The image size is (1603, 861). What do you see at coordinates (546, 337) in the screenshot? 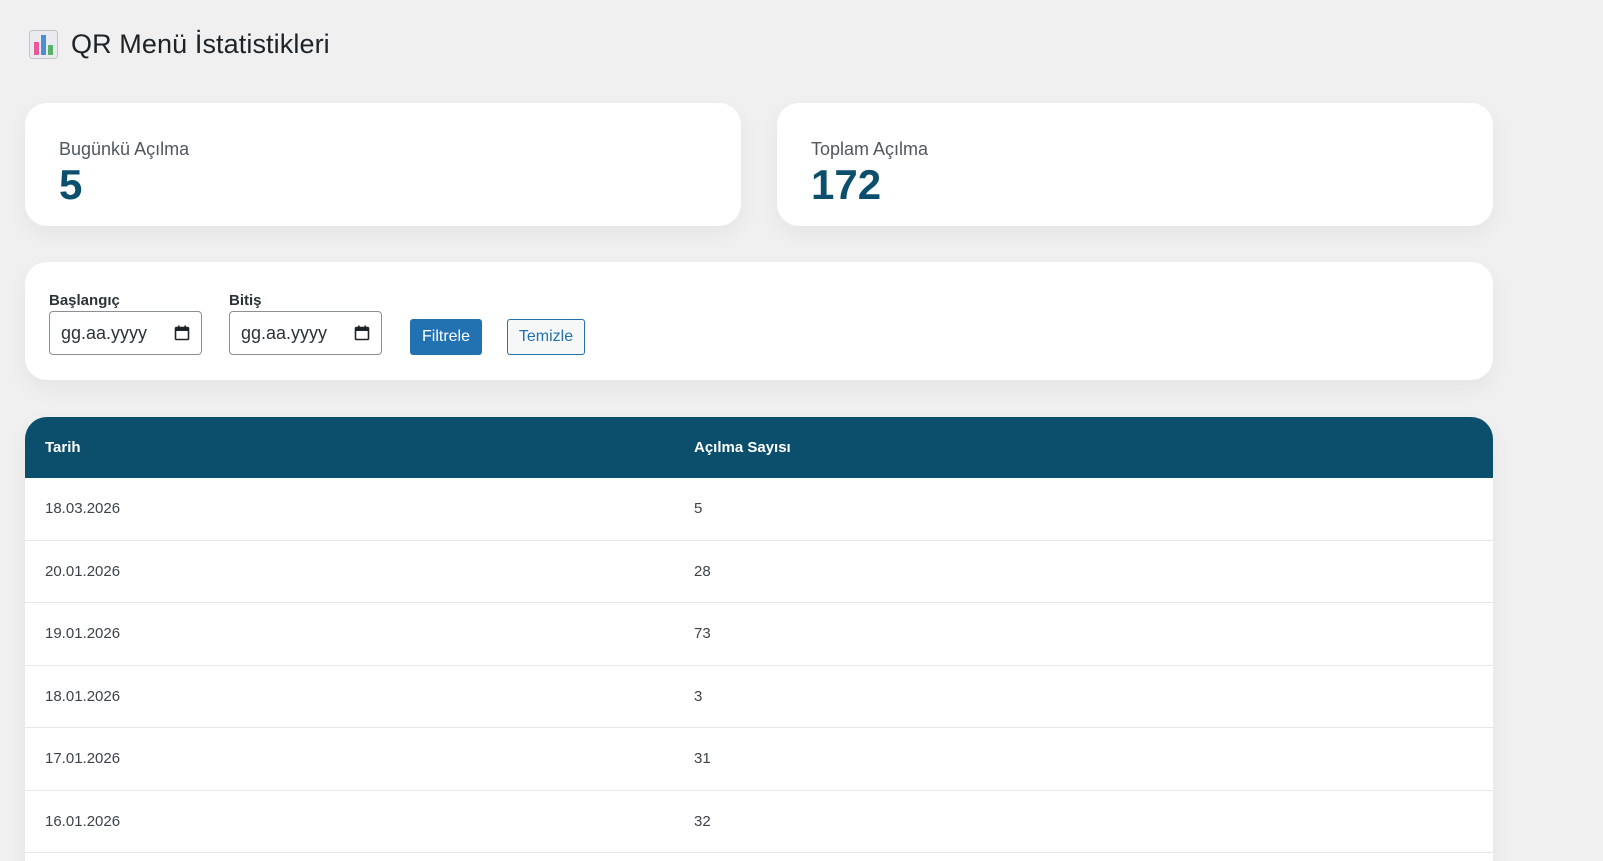
I see `clear-button: Temizle` at bounding box center [546, 337].